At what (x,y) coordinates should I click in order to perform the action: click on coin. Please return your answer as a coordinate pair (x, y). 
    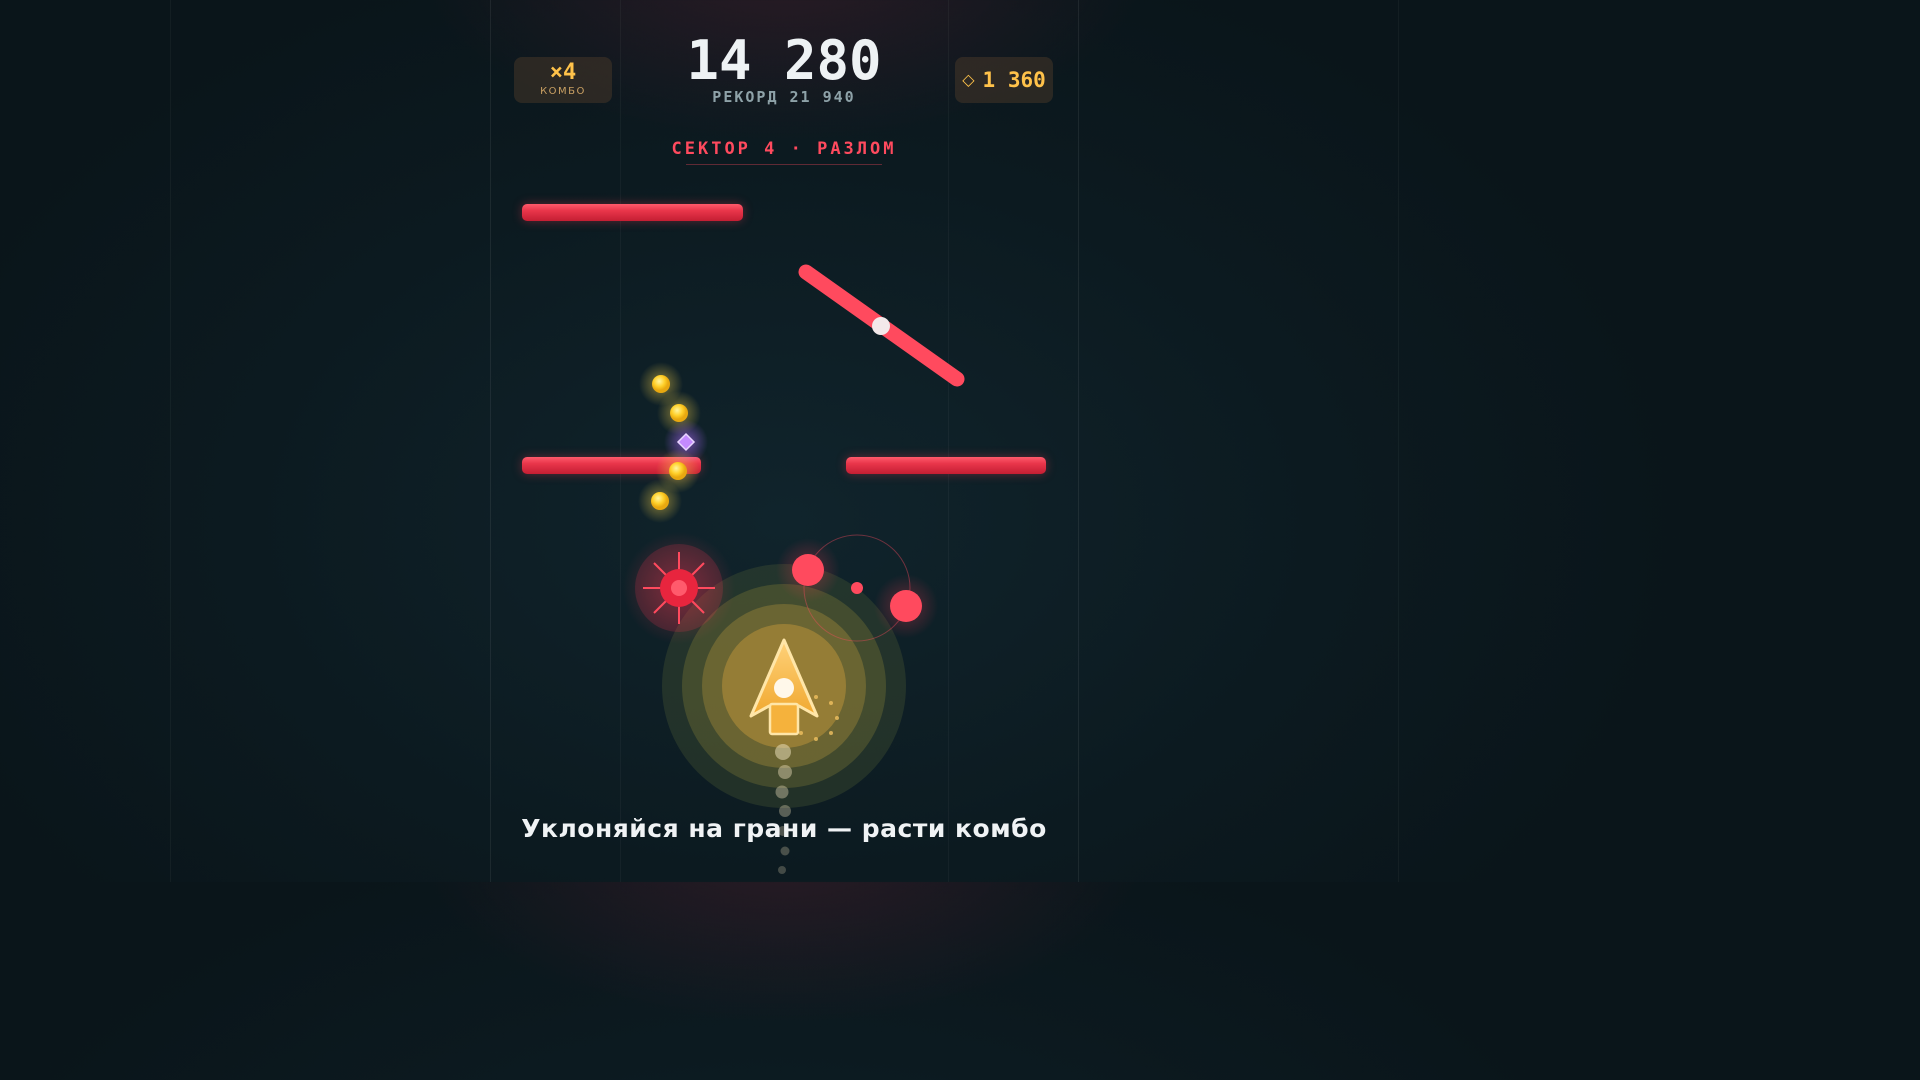
    Looking at the image, I should click on (660, 501).